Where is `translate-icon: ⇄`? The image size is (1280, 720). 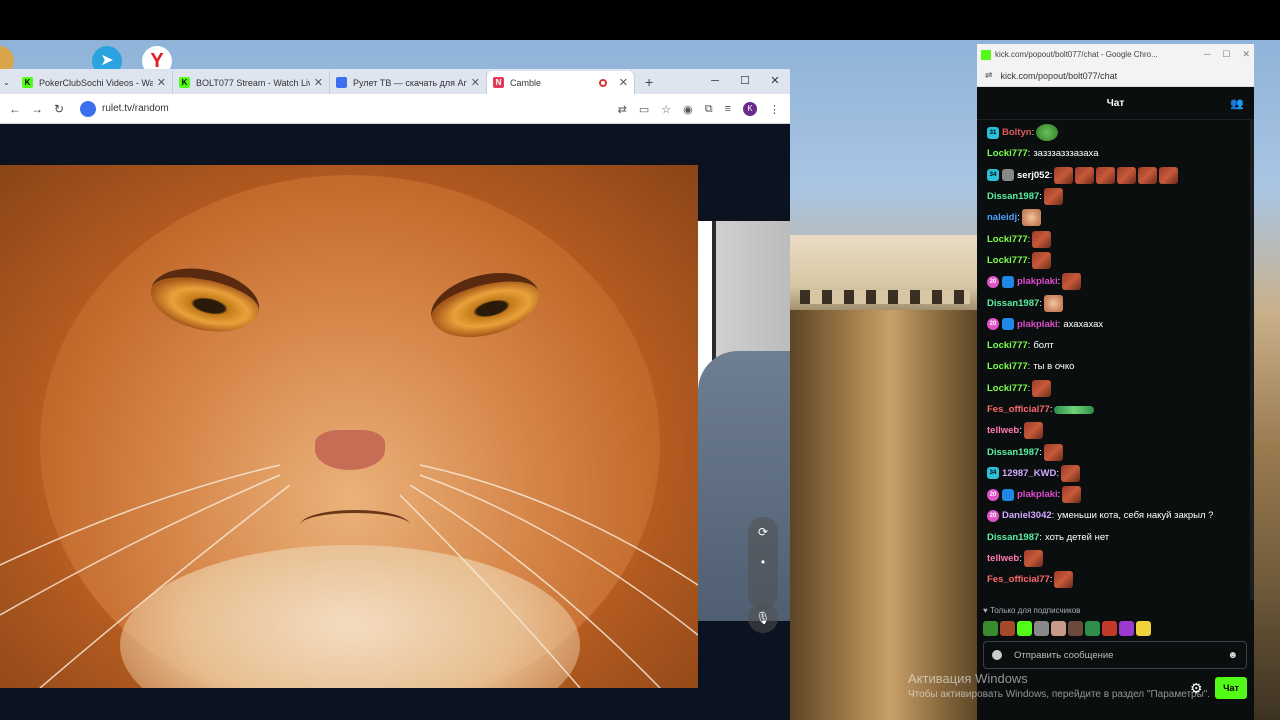 translate-icon: ⇄ is located at coordinates (622, 109).